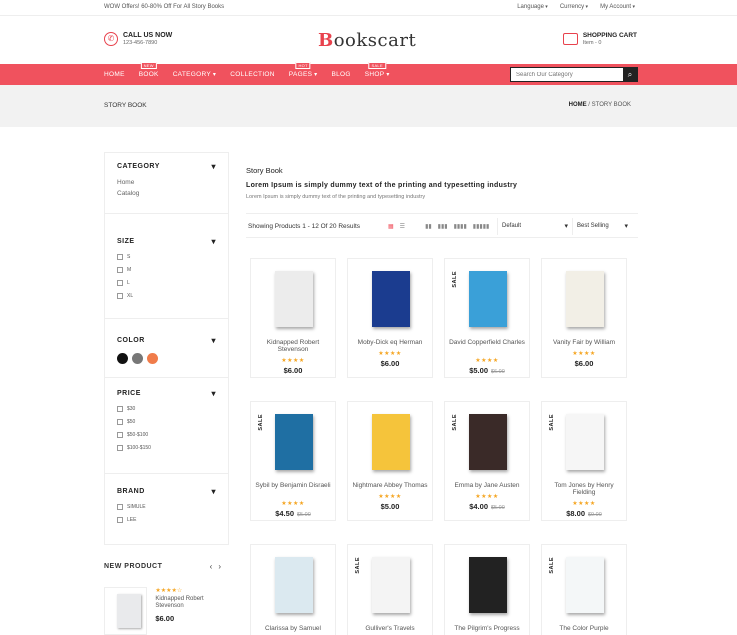  What do you see at coordinates (166, 257) in the screenshot?
I see `size-option-s: S` at bounding box center [166, 257].